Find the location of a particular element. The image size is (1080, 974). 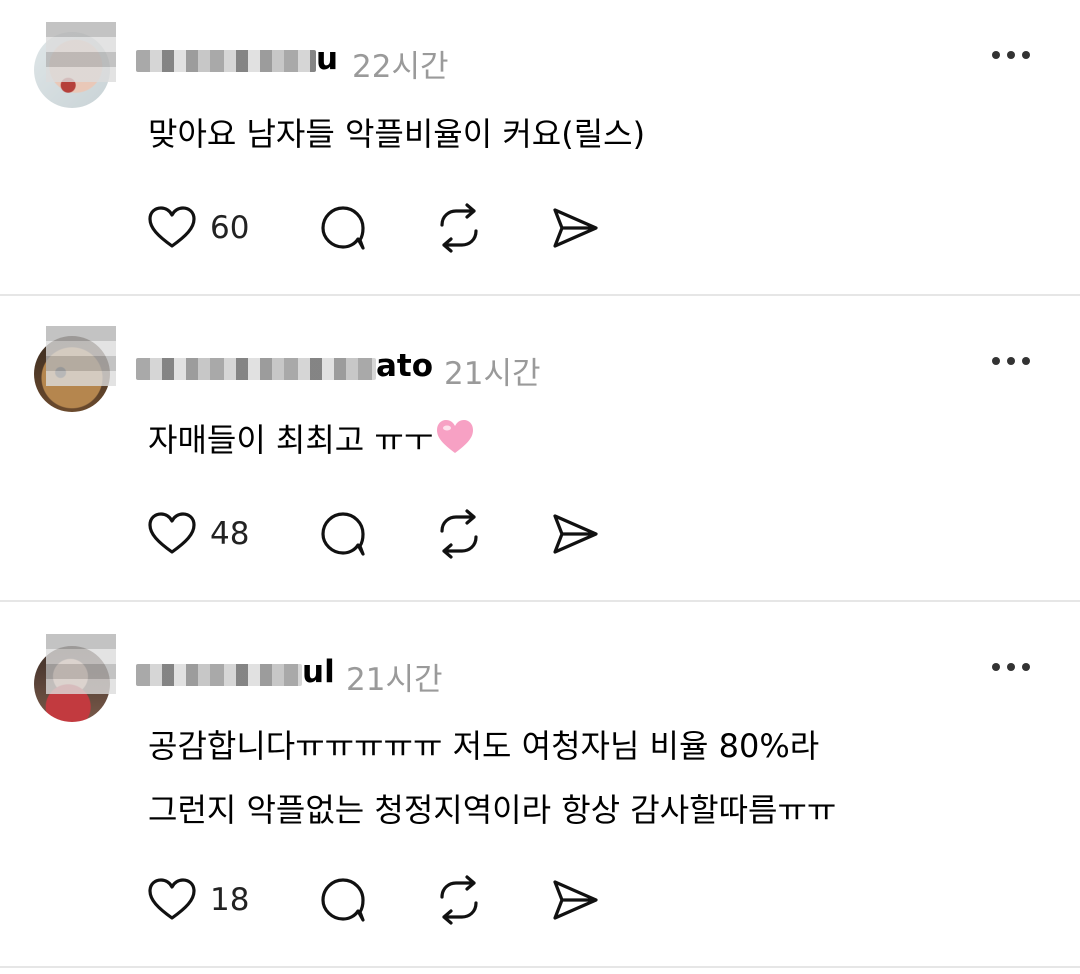

post-text: 맞아요 남자들 악플비율이 커요(릴스) is located at coordinates (396, 134).